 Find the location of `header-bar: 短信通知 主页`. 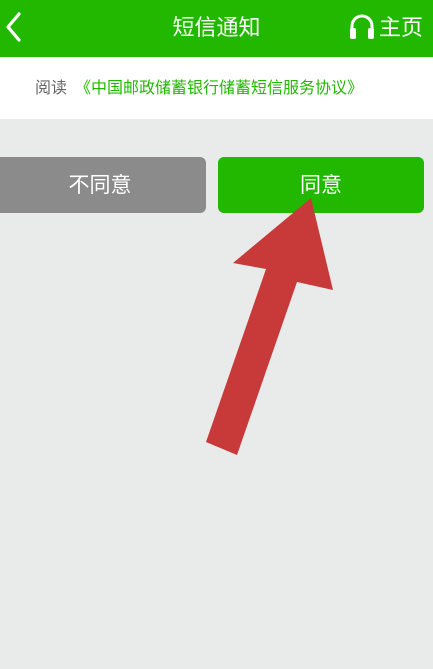

header-bar: 短信通知 主页 is located at coordinates (216, 28).